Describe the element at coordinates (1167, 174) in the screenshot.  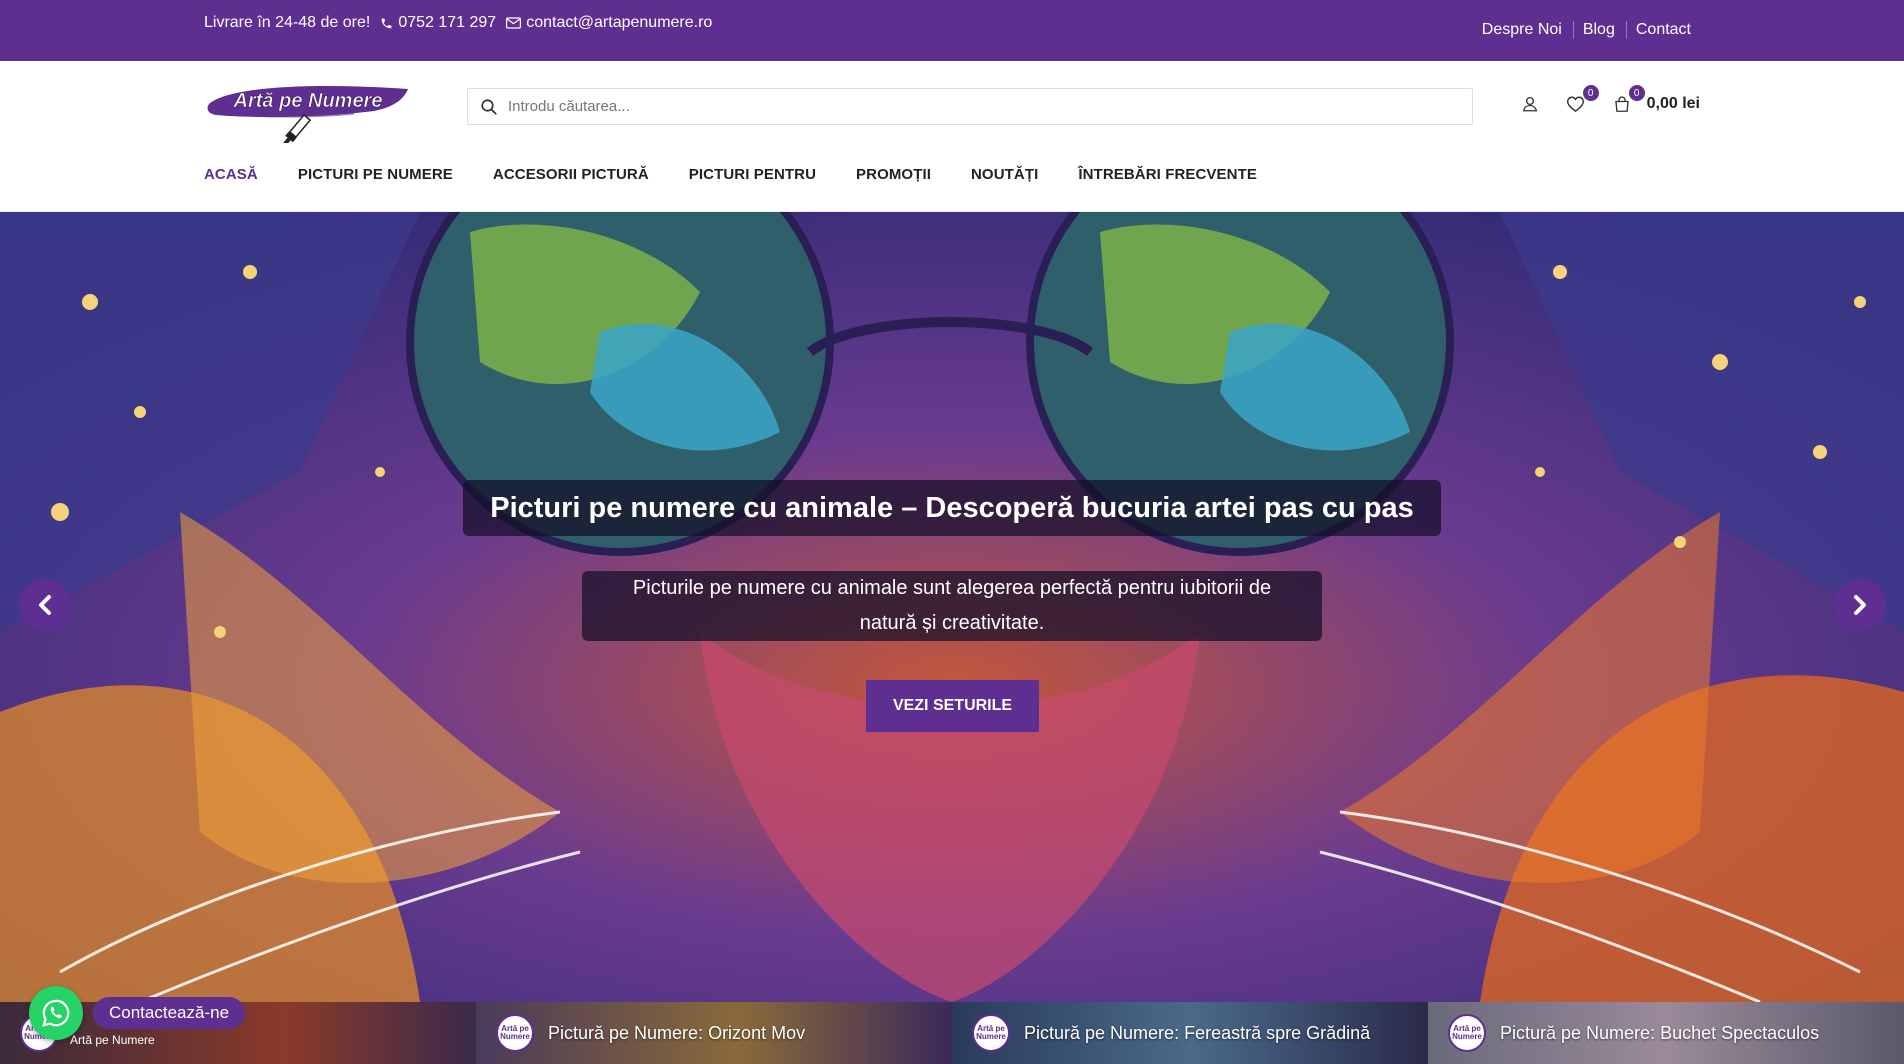
I see `nav-item-intrebari-frecvente: ÎNTREBĂRI FRECVENTE` at that location.